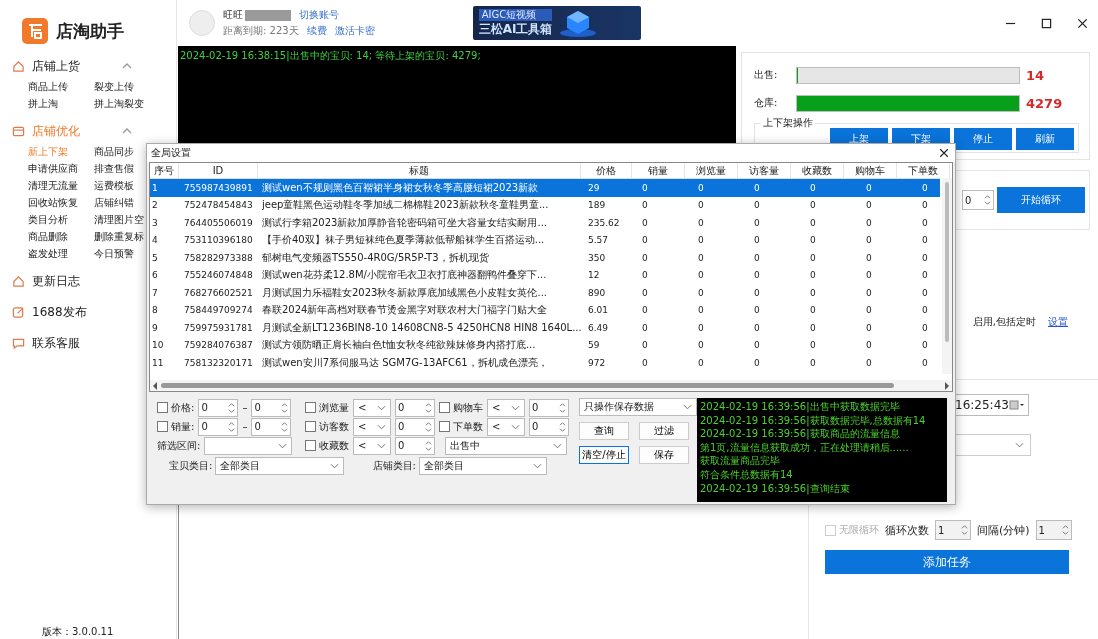  Describe the element at coordinates (61, 254) in the screenshot. I see `sidebar-item: 盗发处理` at that location.